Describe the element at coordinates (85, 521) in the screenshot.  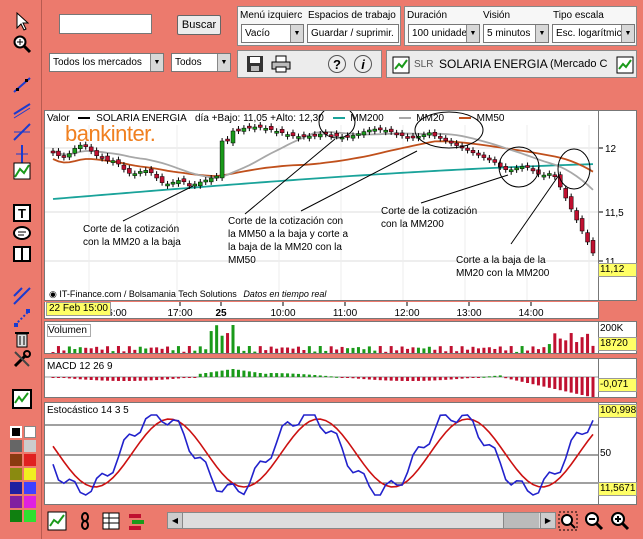
I see `link-icon` at that location.